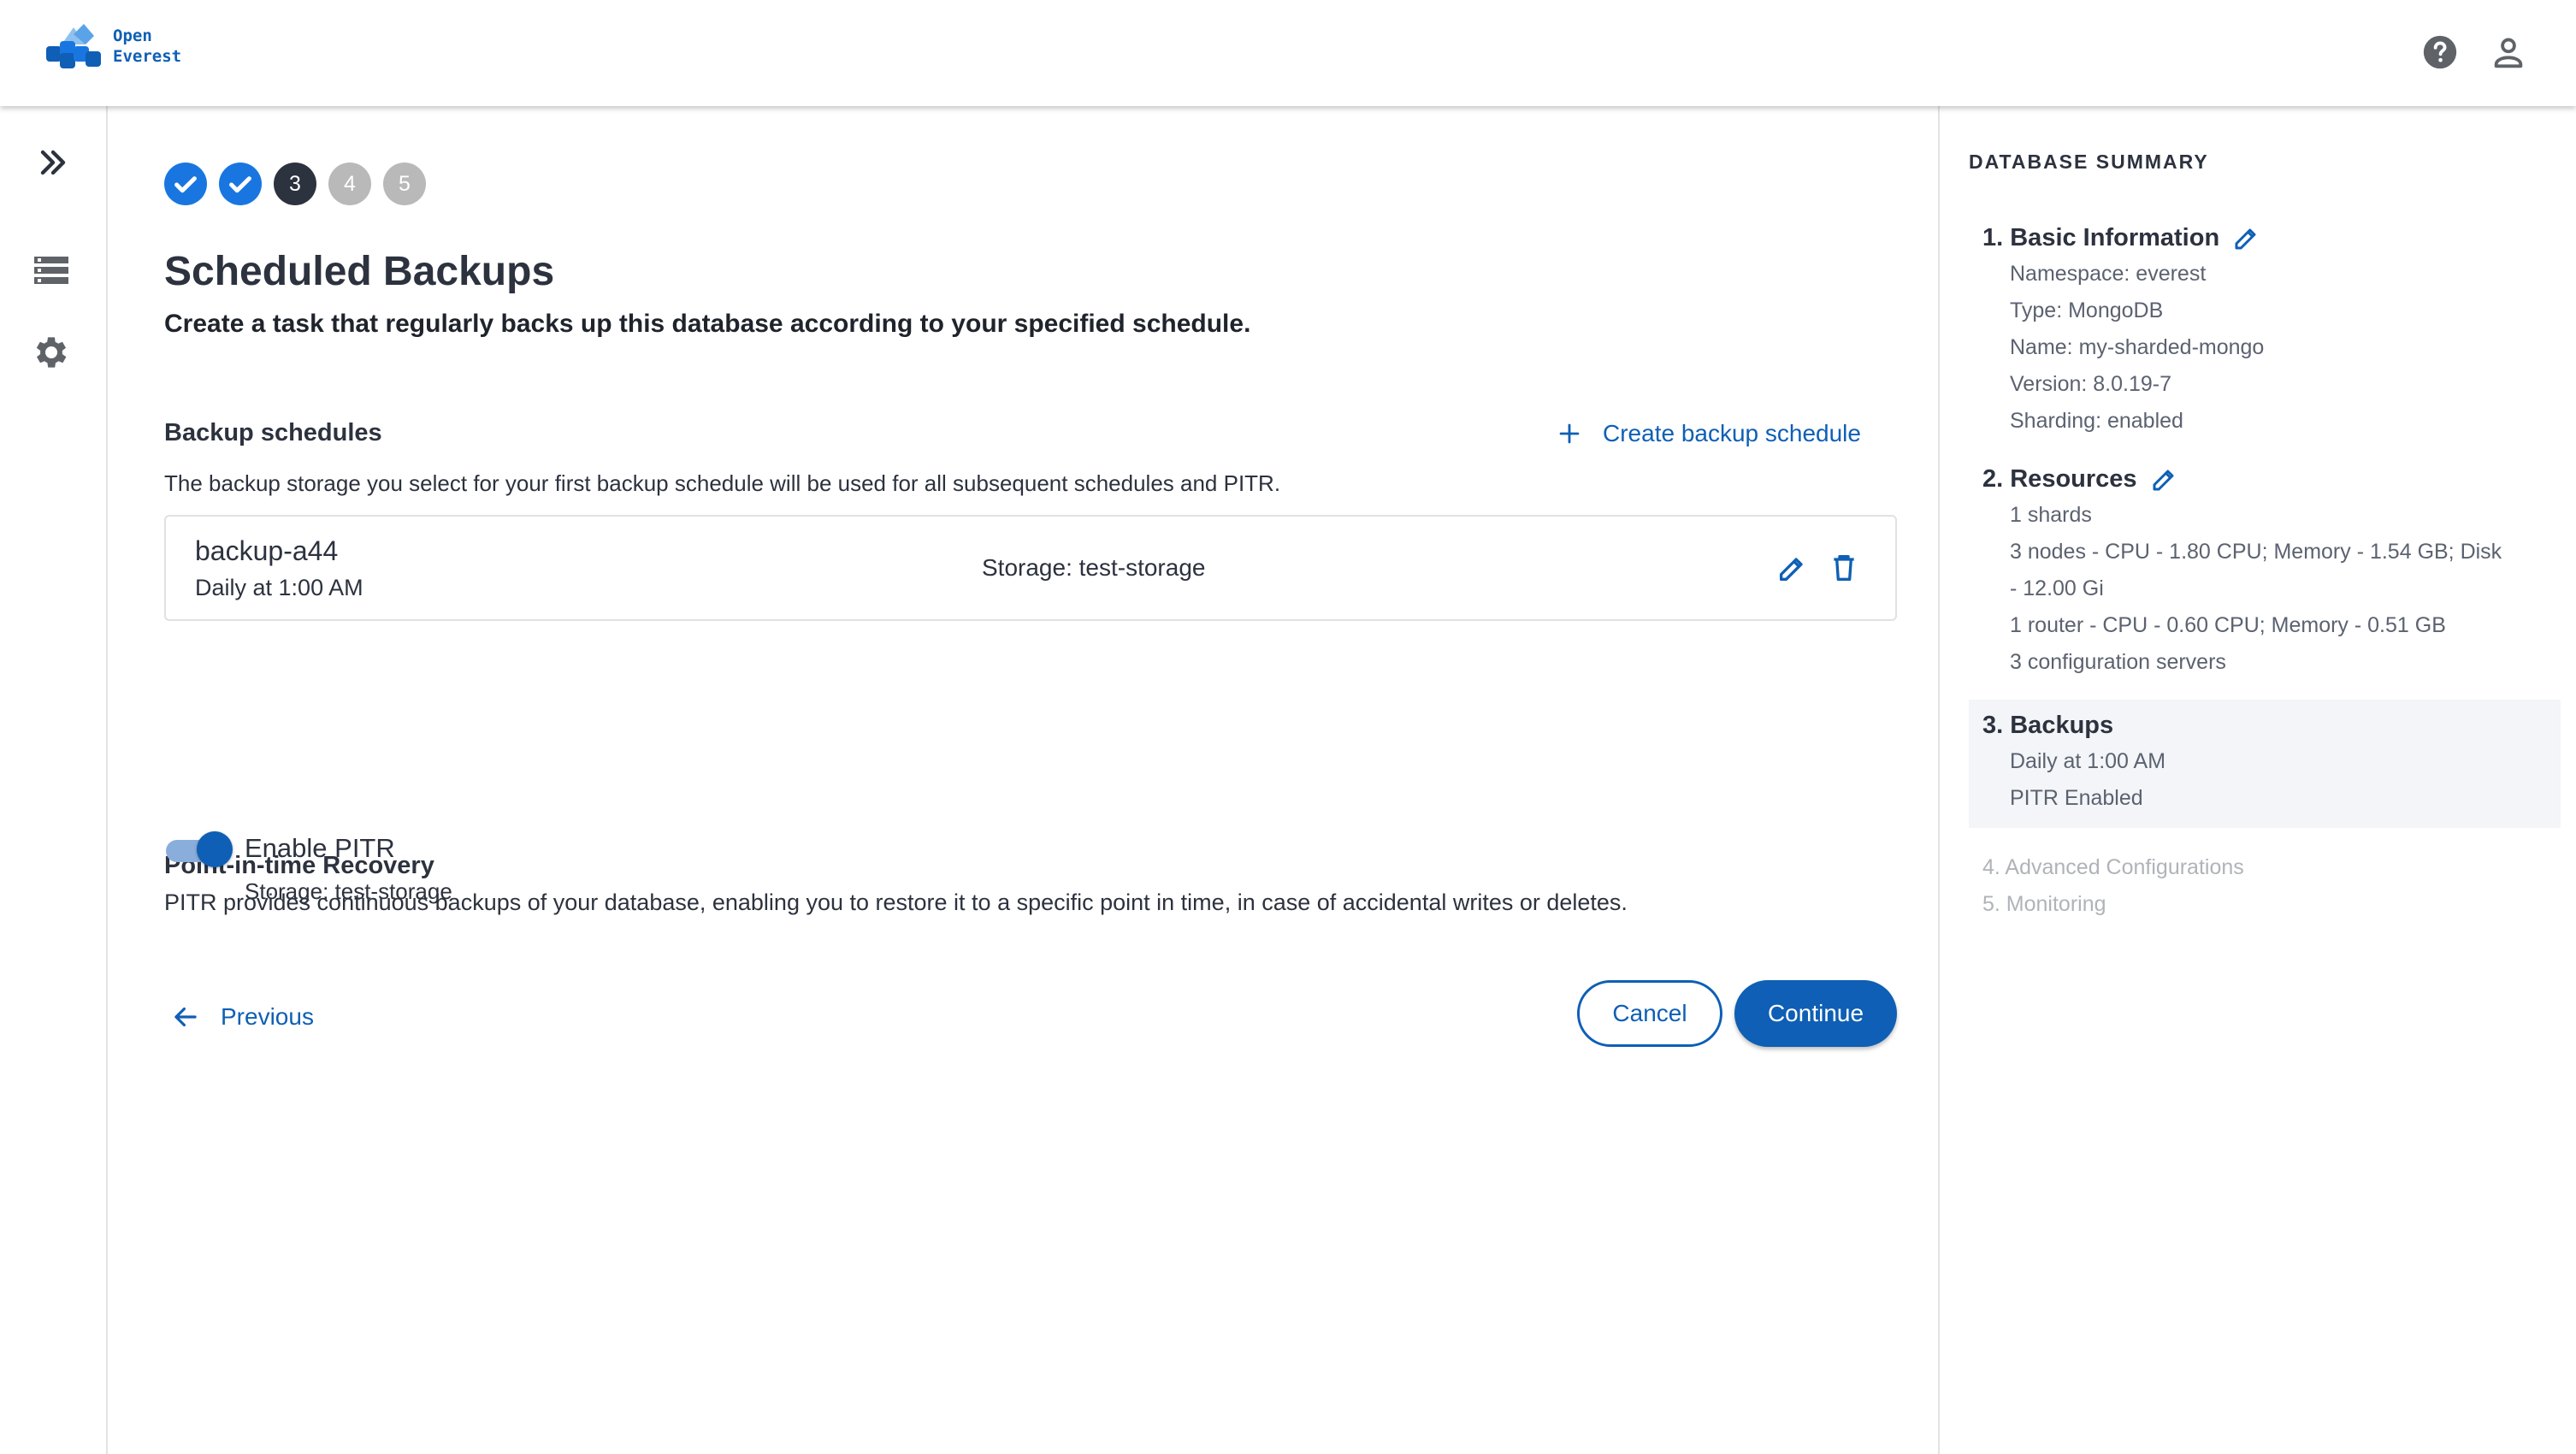 This screenshot has width=2576, height=1454. What do you see at coordinates (2087, 310) in the screenshot?
I see `summary-line: Type: MongoDB` at bounding box center [2087, 310].